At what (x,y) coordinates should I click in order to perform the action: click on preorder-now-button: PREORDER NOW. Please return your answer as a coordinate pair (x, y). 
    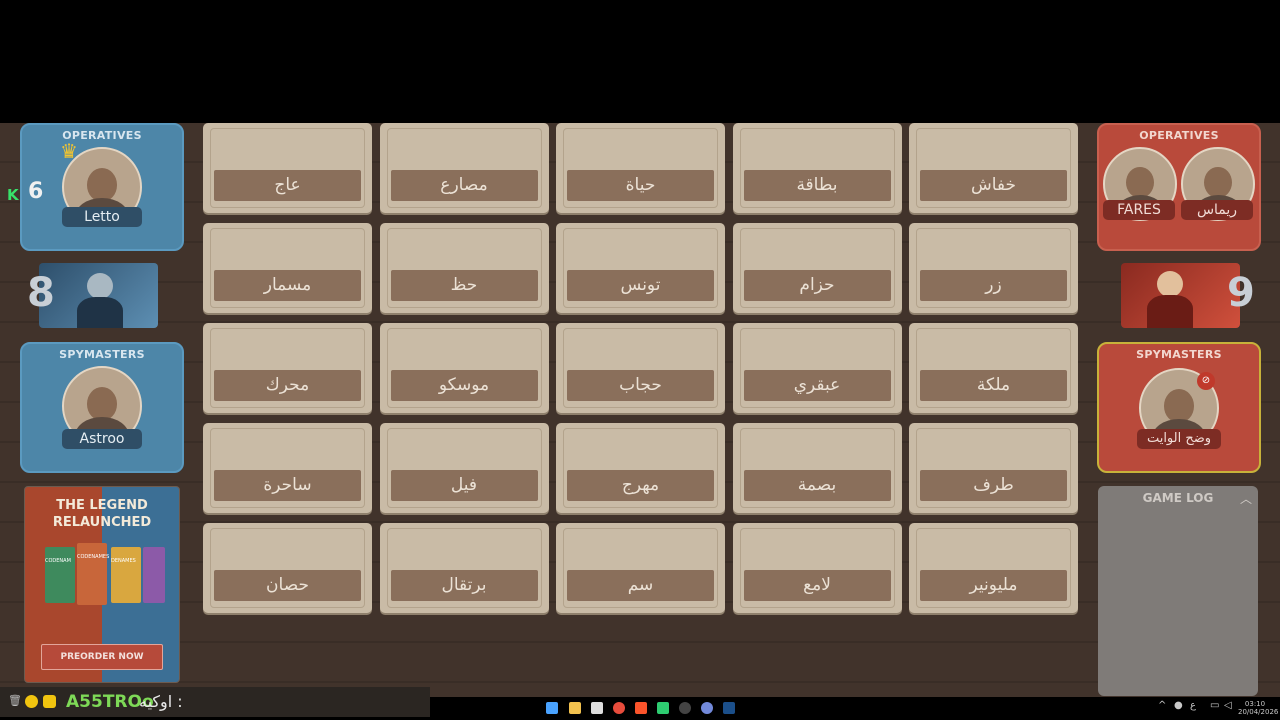
    Looking at the image, I should click on (102, 657).